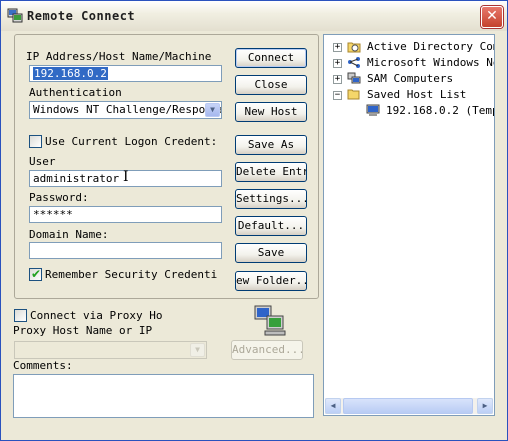  What do you see at coordinates (69, 234) in the screenshot?
I see `domain-name-label: Domain Name:` at bounding box center [69, 234].